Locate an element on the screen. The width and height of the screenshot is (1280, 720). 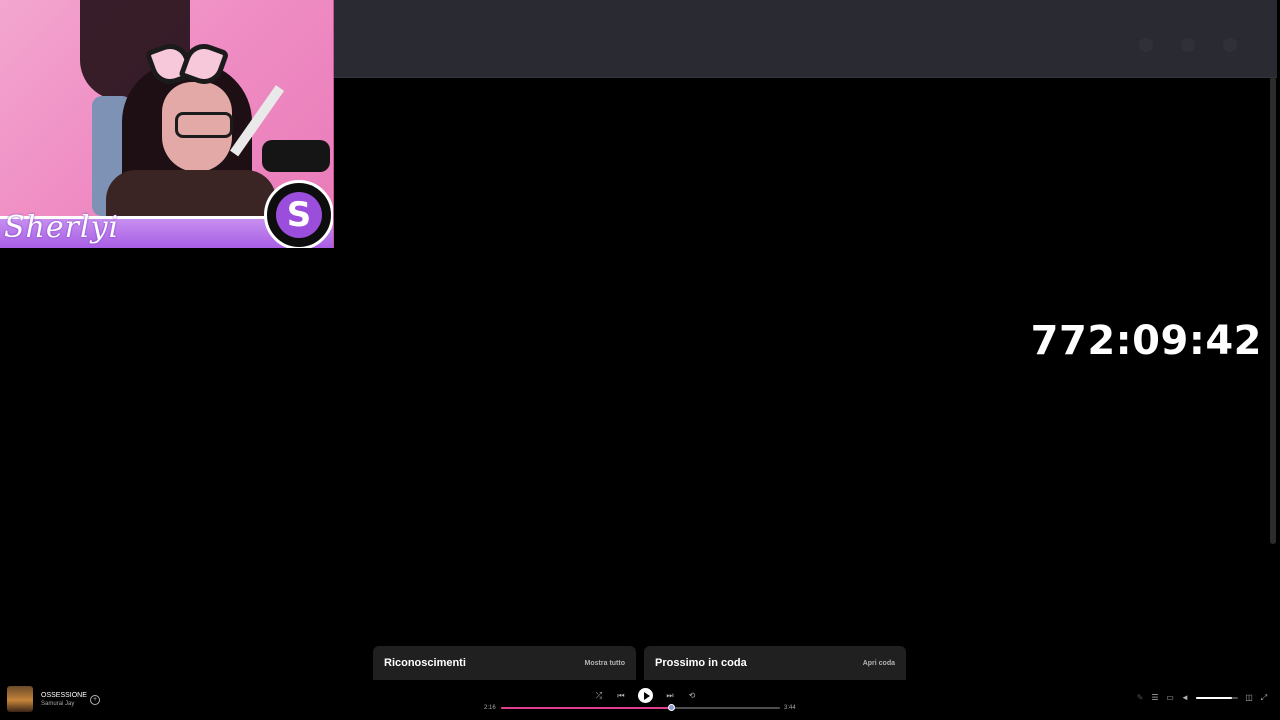
repeat-icon: ⟲ is located at coordinates (692, 695).